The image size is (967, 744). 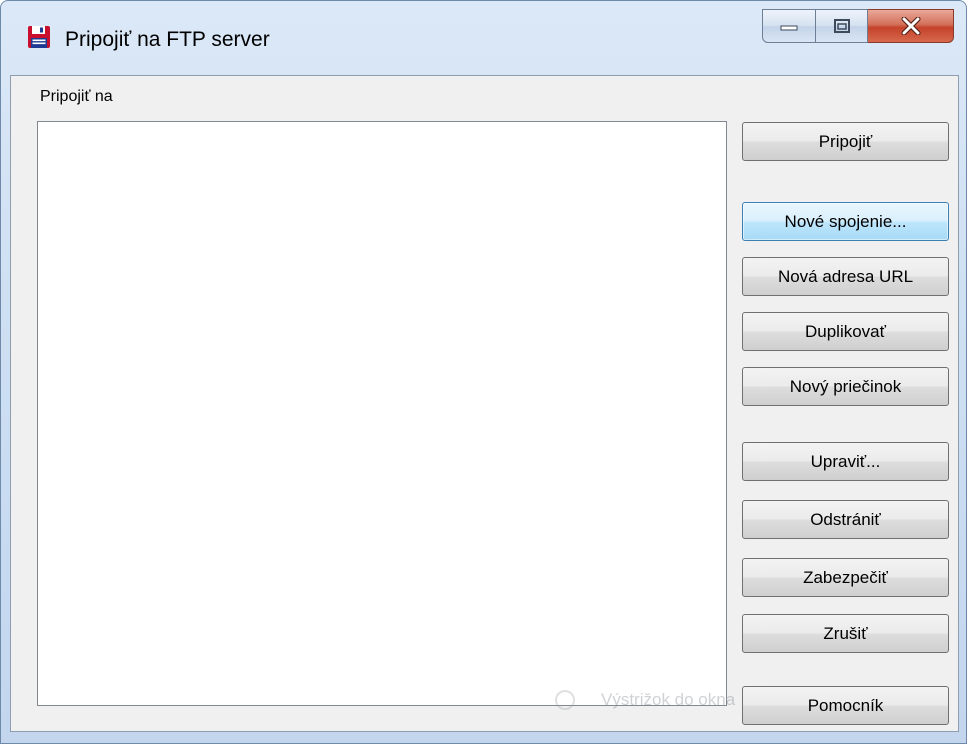 I want to click on secure-button: Zabezpečiť, so click(x=845, y=577).